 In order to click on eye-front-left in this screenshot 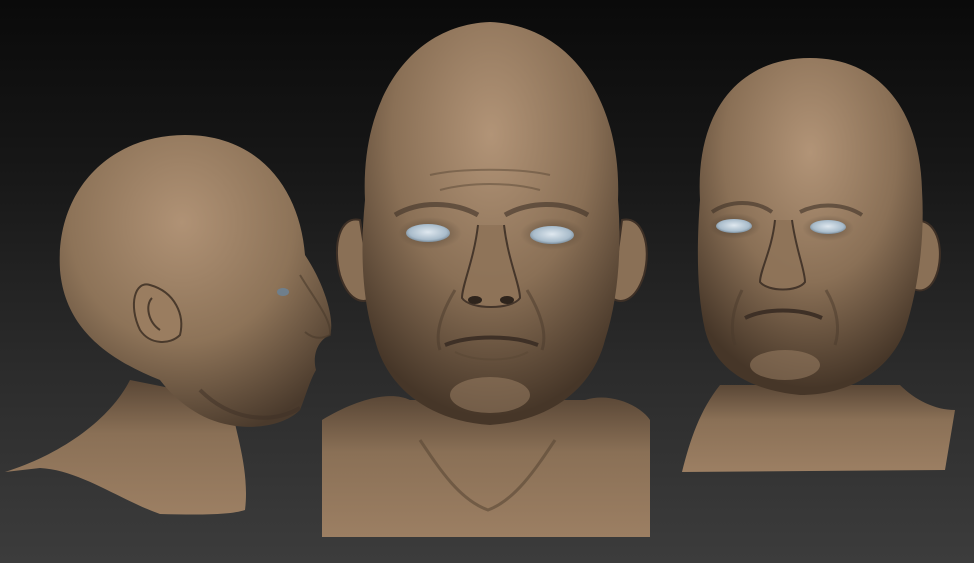, I will do `click(428, 233)`.